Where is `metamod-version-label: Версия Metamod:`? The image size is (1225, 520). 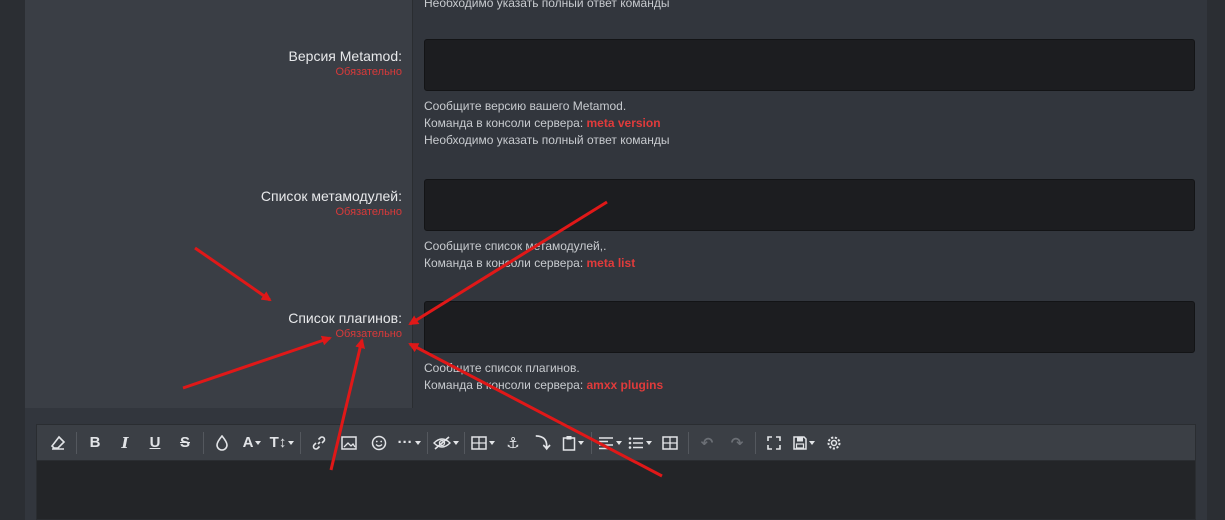 metamod-version-label: Версия Metamod: is located at coordinates (345, 56).